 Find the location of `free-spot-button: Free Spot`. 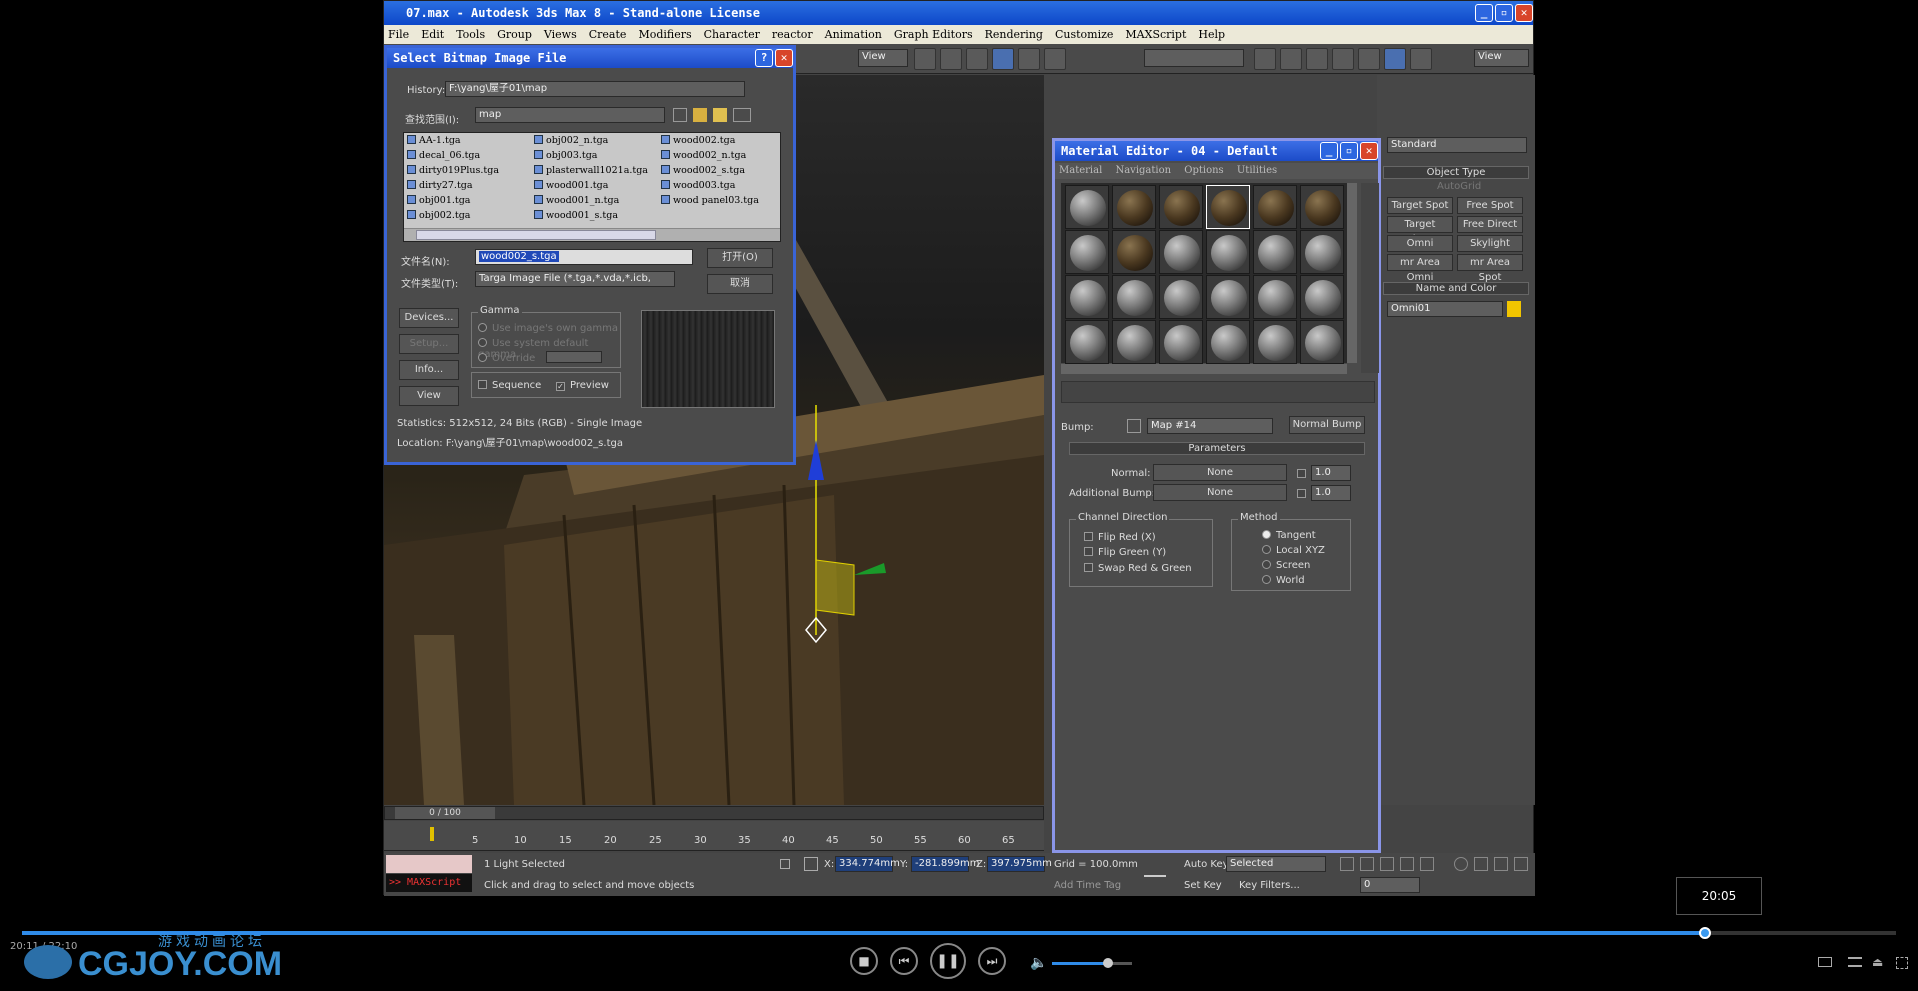

free-spot-button: Free Spot is located at coordinates (1490, 205).